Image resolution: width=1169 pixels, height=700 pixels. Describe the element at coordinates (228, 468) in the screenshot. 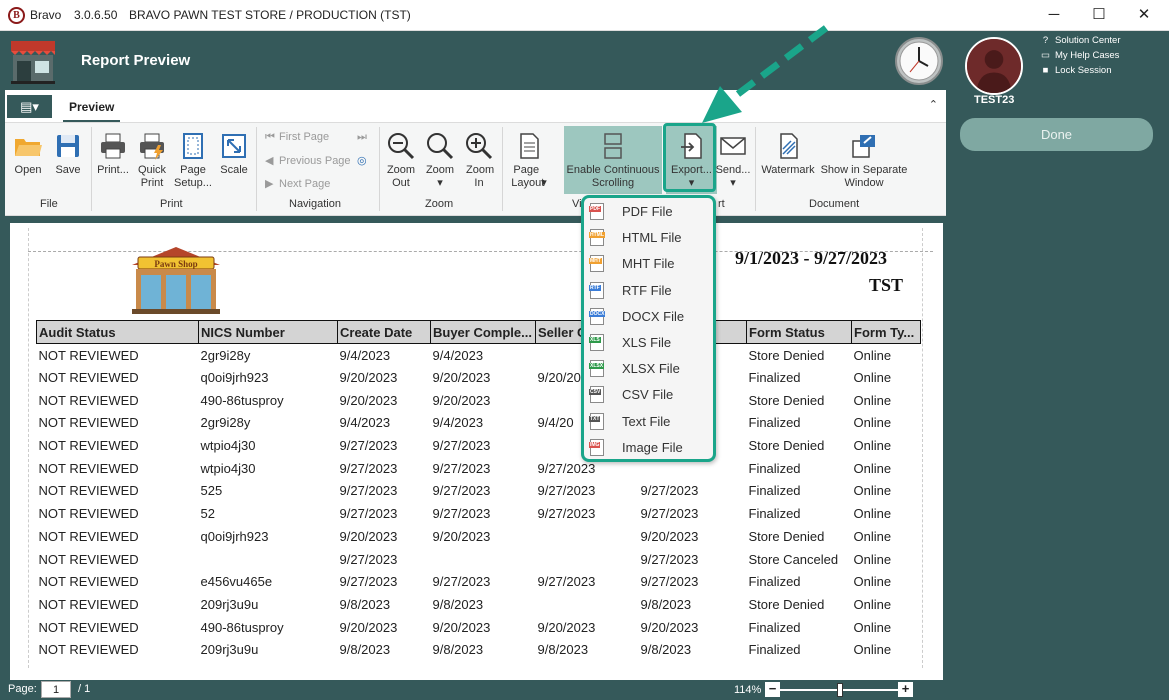

I see `table-cell: wtpio4j30` at that location.